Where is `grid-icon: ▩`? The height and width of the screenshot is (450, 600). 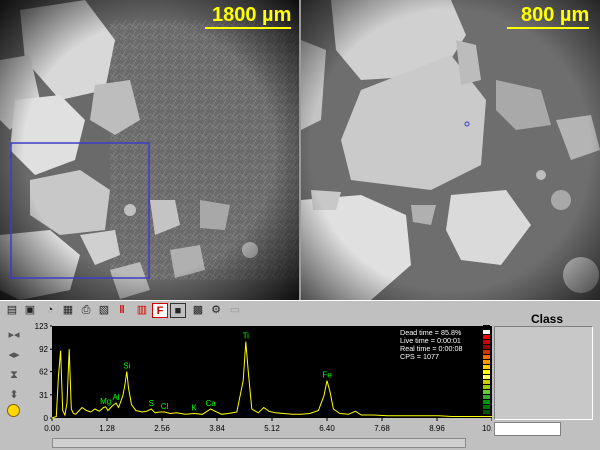
grid-icon: ▩ is located at coordinates (198, 310).